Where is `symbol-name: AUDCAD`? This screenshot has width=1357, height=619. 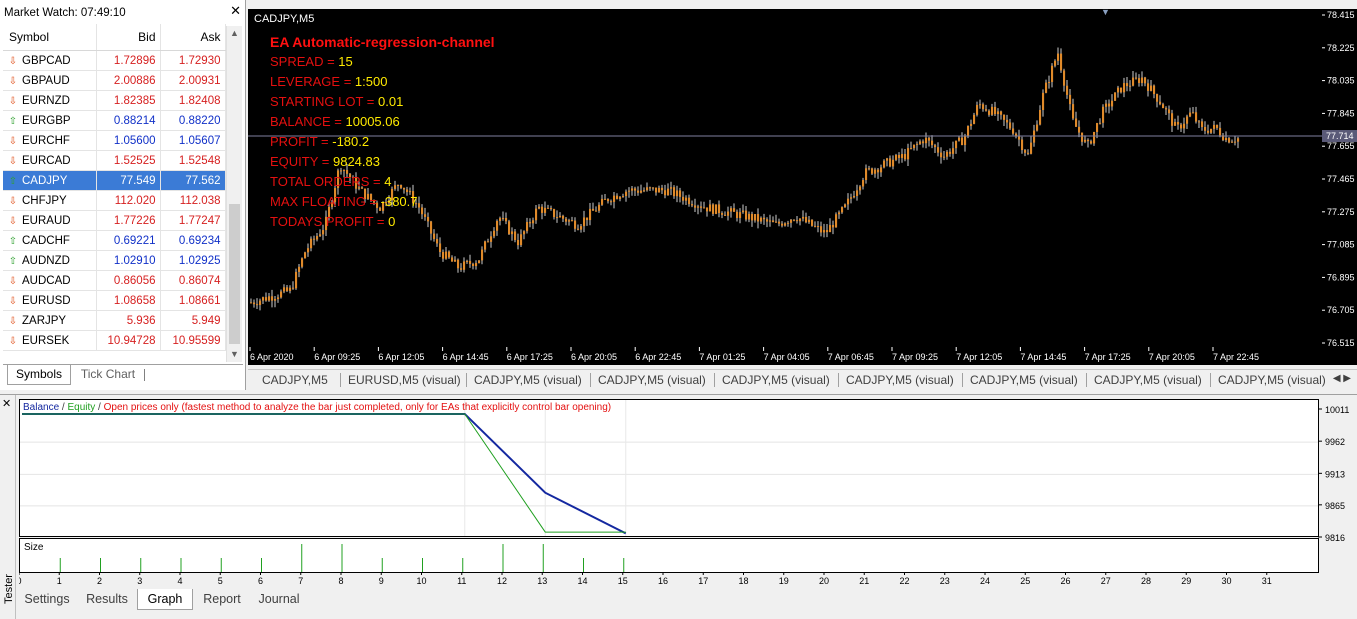 symbol-name: AUDCAD is located at coordinates (46, 280).